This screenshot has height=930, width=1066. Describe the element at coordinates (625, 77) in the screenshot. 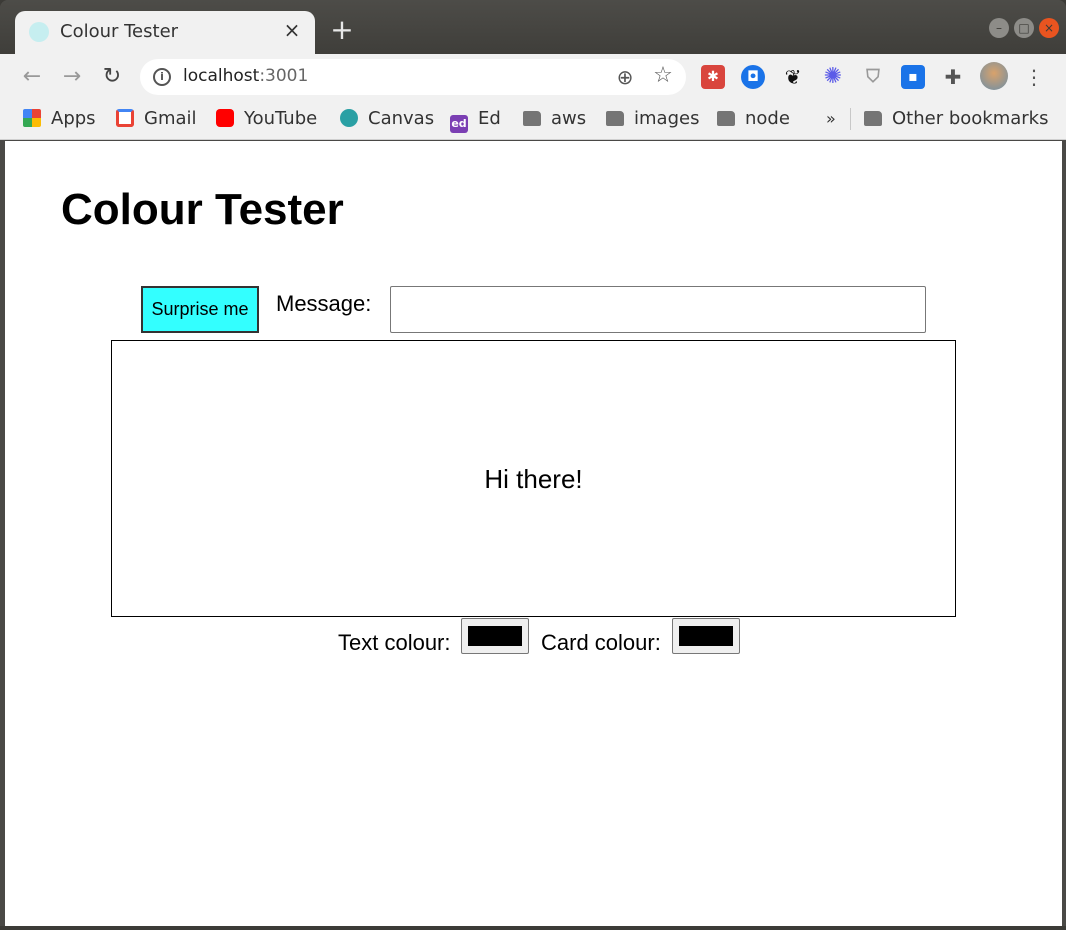

I see `zoom-icon: ⊕` at that location.